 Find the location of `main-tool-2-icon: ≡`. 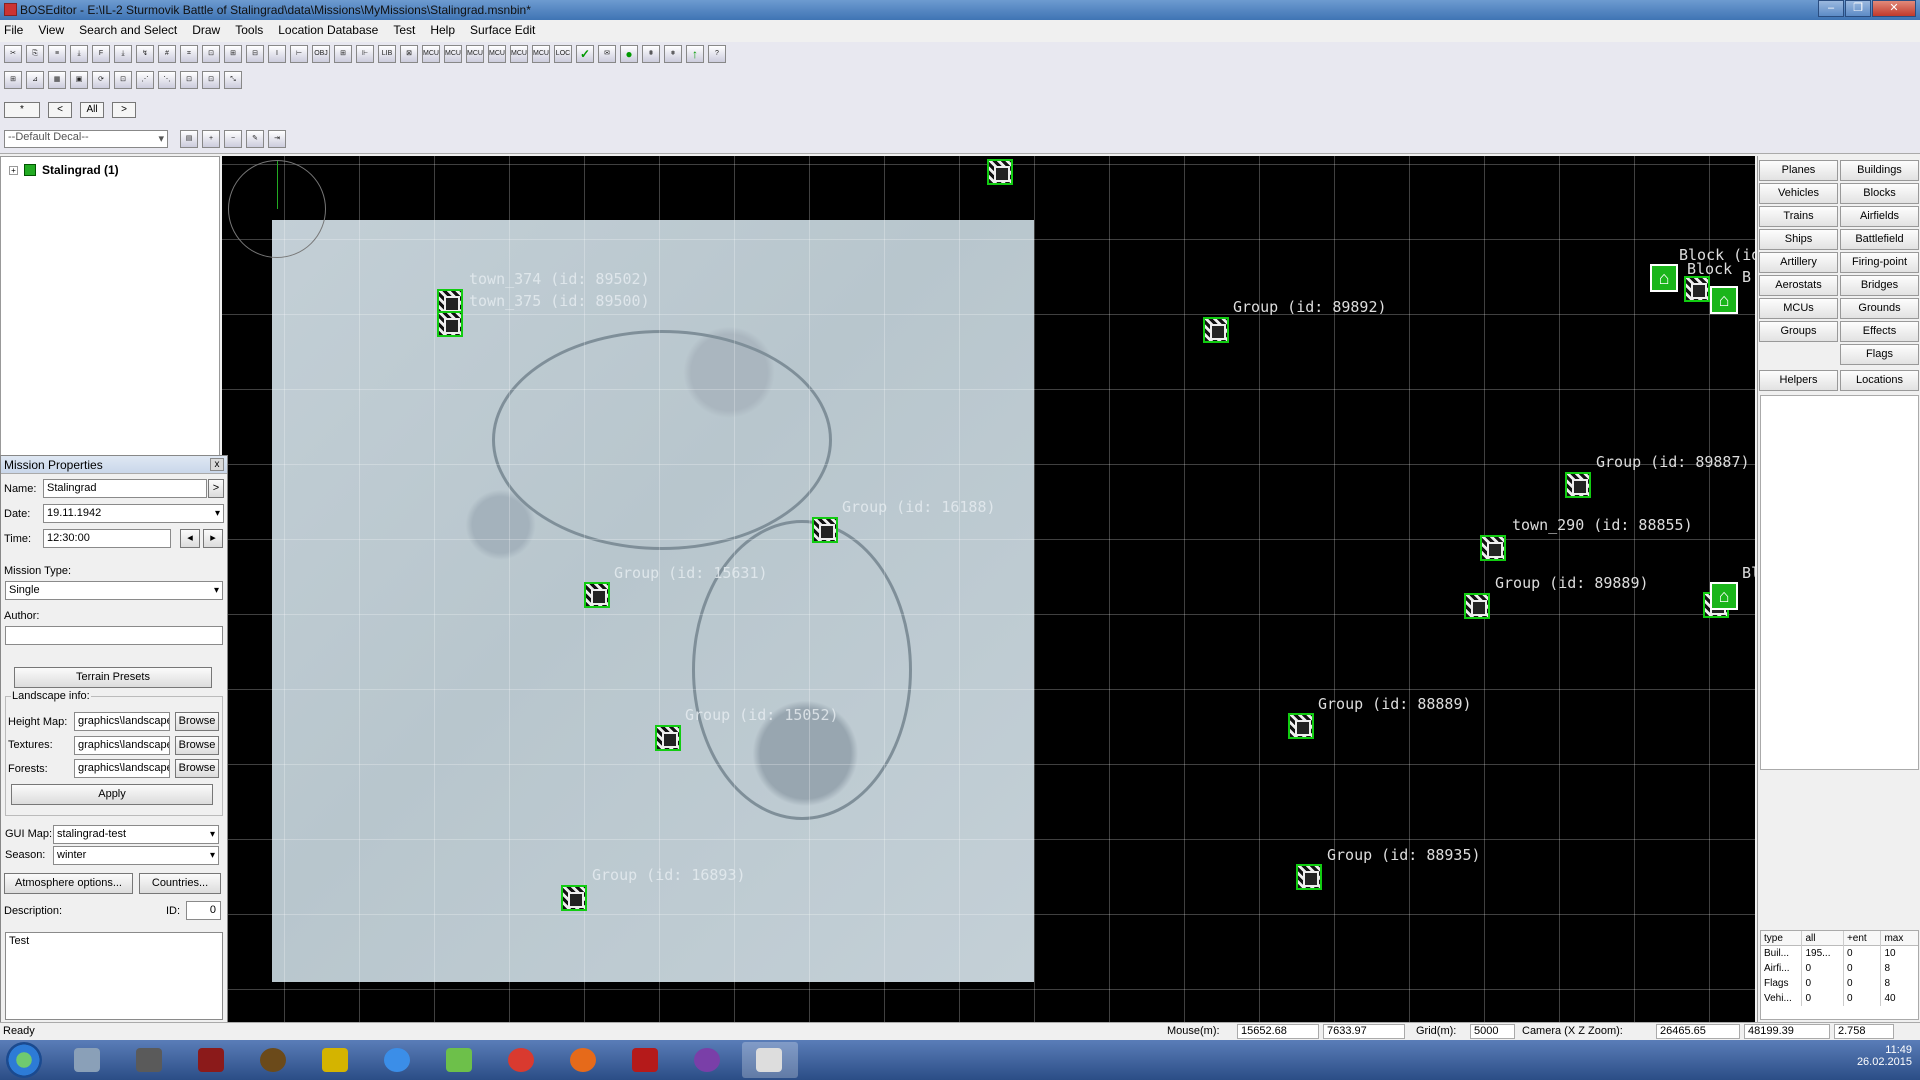

main-tool-2-icon: ≡ is located at coordinates (57, 54).